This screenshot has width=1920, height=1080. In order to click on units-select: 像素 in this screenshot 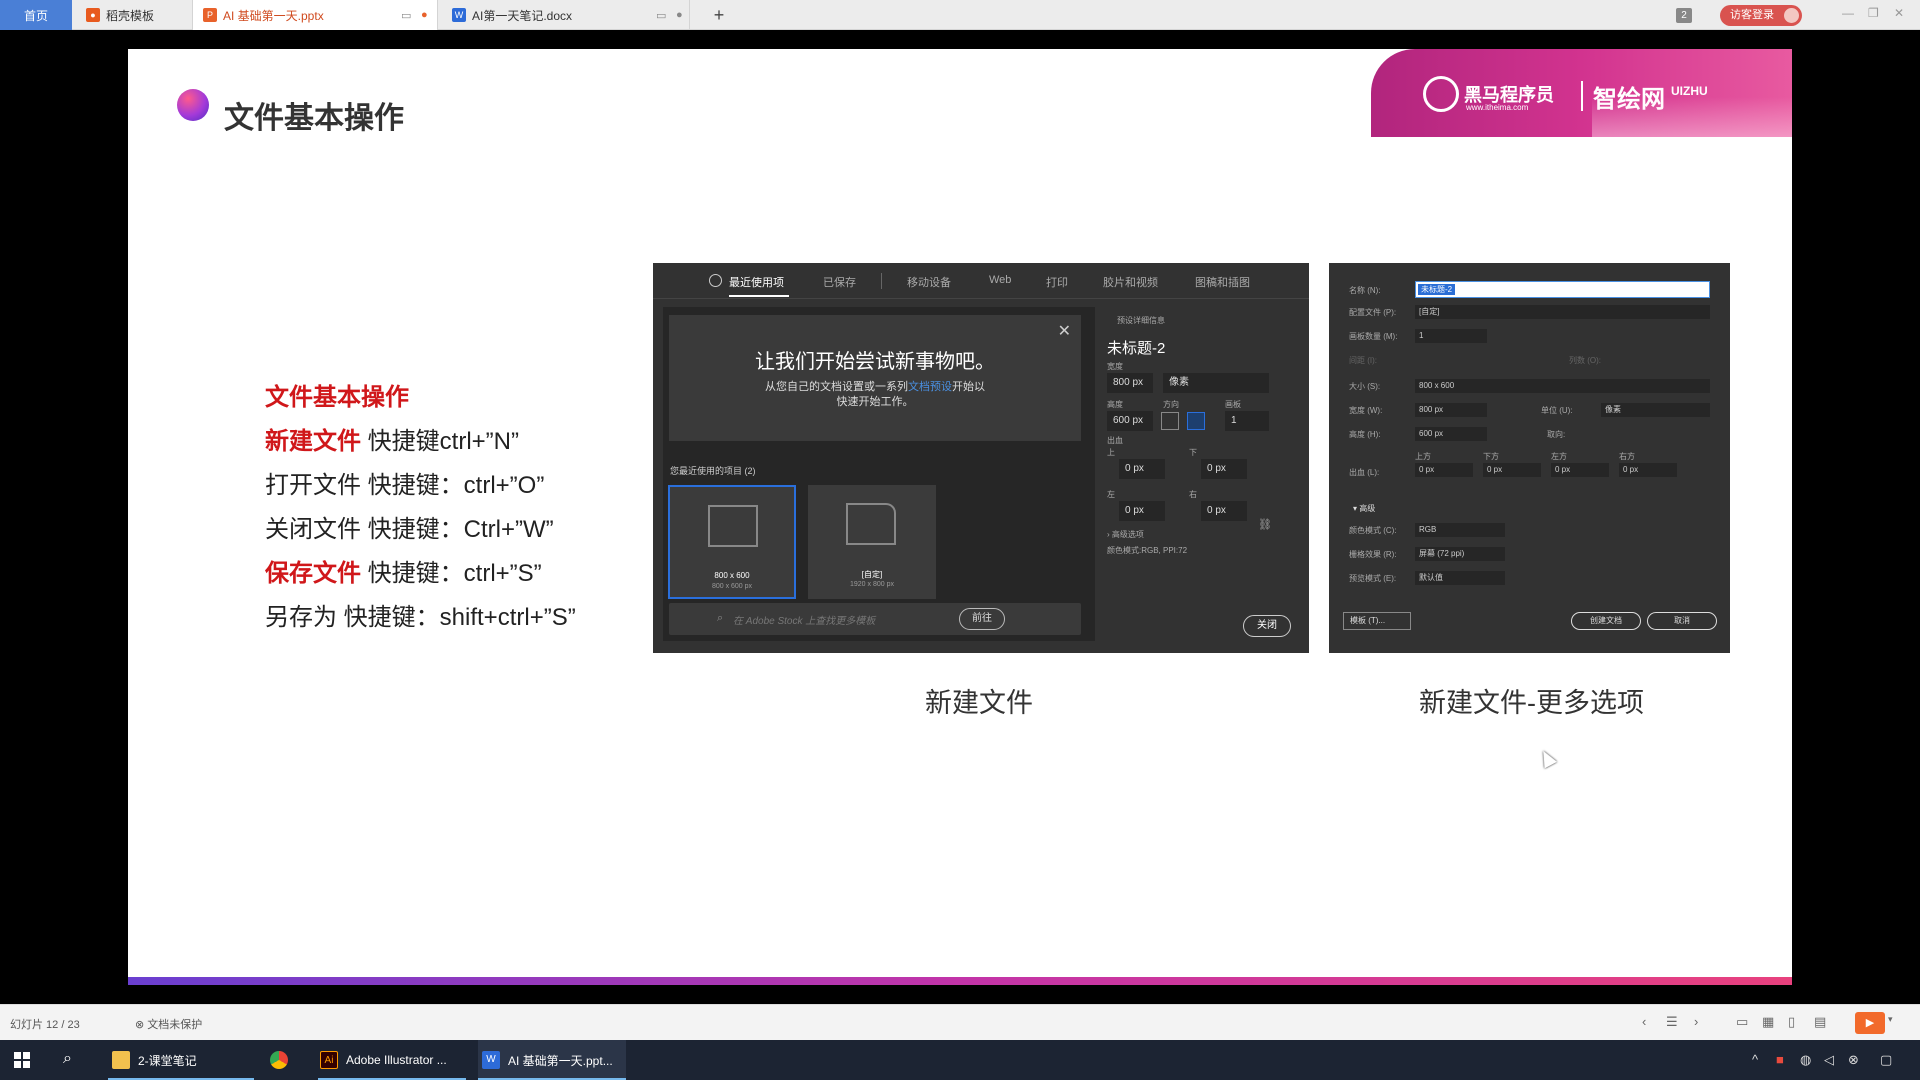, I will do `click(1655, 410)`.